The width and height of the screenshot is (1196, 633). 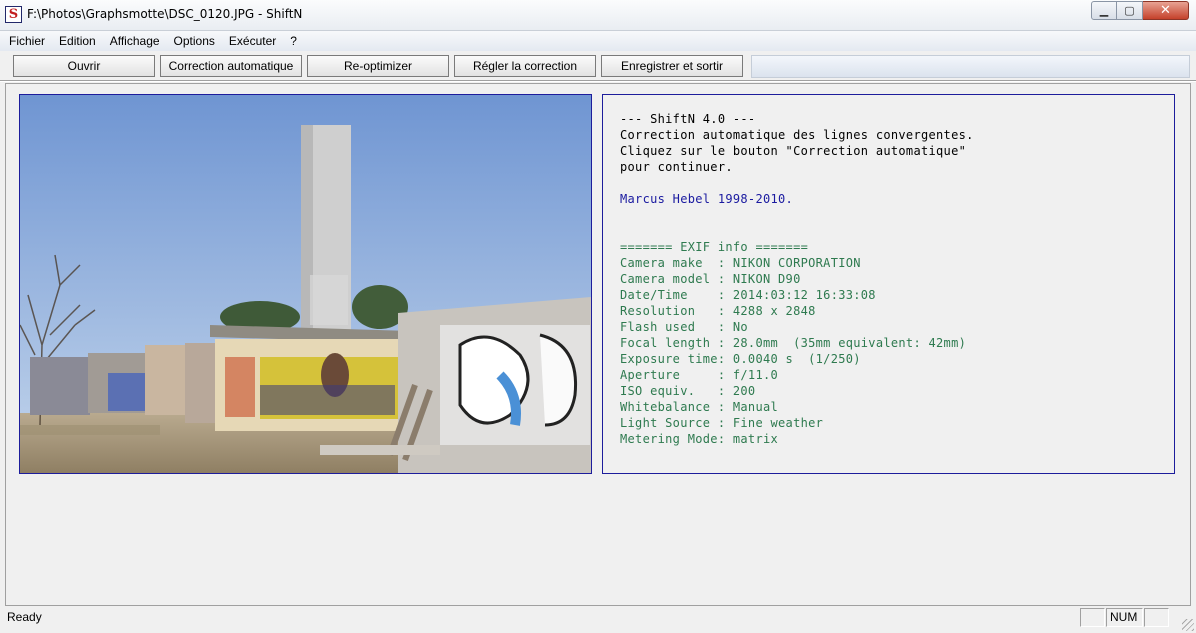 I want to click on status-pane-num: NUM, so click(x=1124, y=617).